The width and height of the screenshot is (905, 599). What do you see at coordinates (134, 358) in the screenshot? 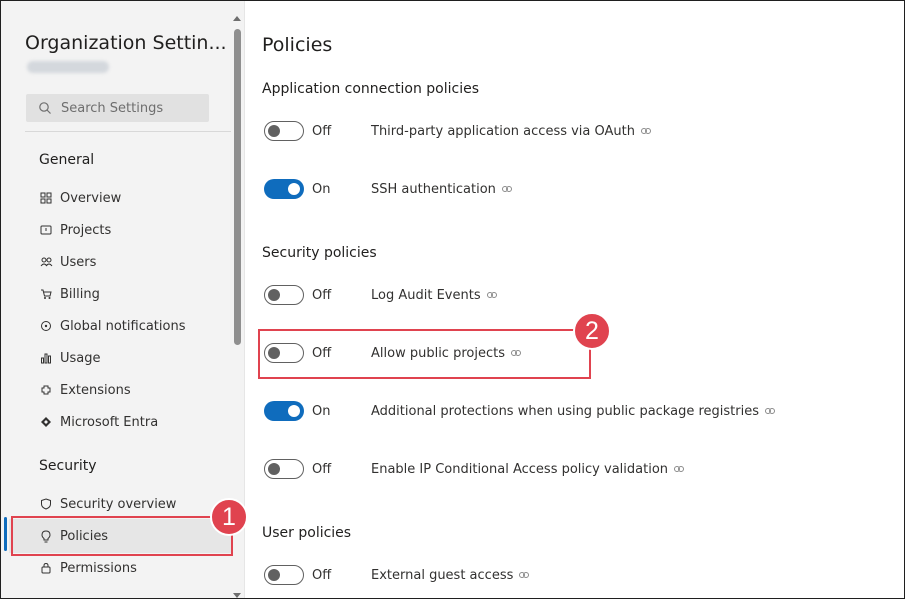
I see `sidebar-item-usage: Usage` at bounding box center [134, 358].